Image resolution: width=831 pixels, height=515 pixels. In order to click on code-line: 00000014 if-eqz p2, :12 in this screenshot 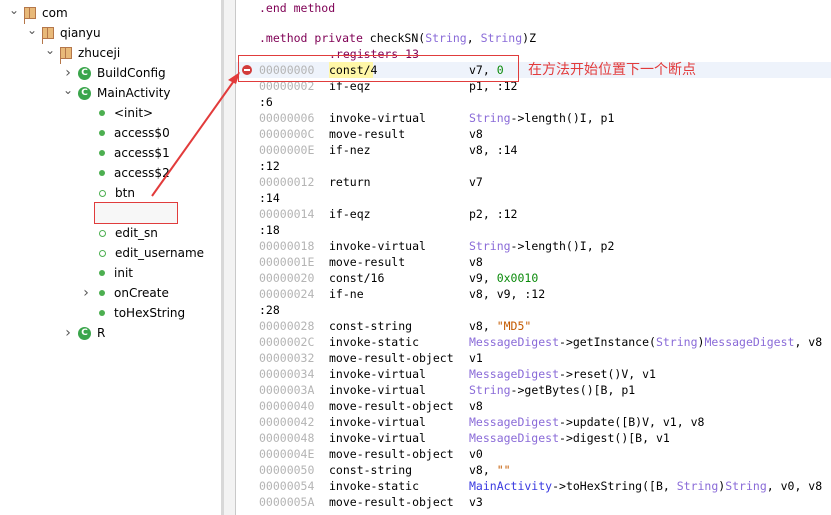, I will do `click(533, 214)`.